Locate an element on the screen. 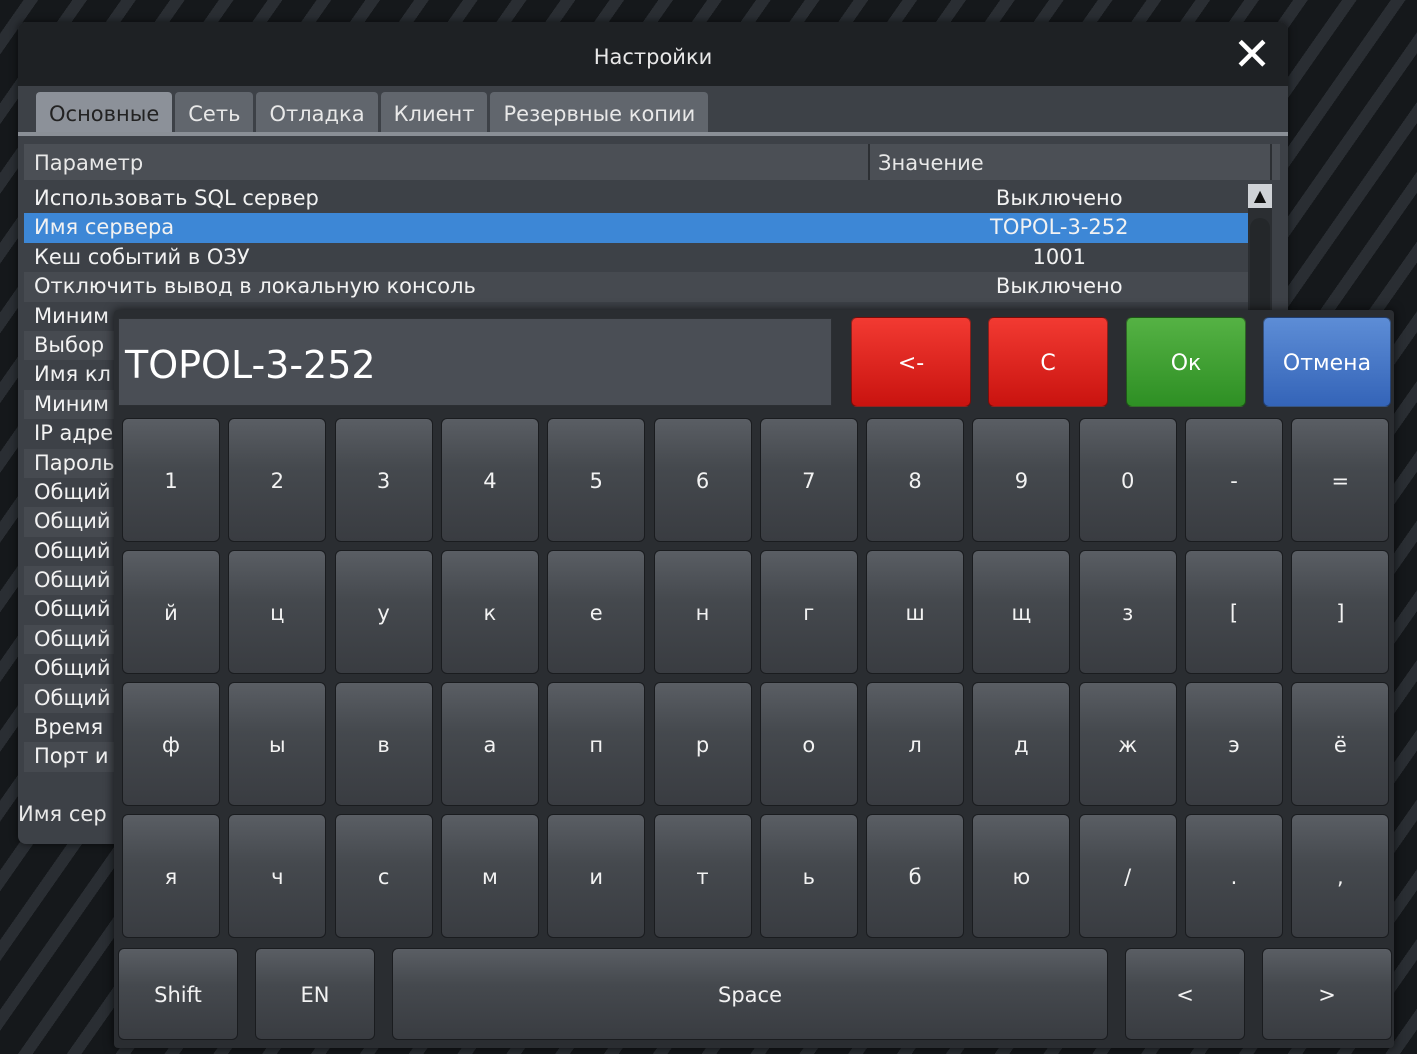  scroll-thumb is located at coordinates (1260, 268).